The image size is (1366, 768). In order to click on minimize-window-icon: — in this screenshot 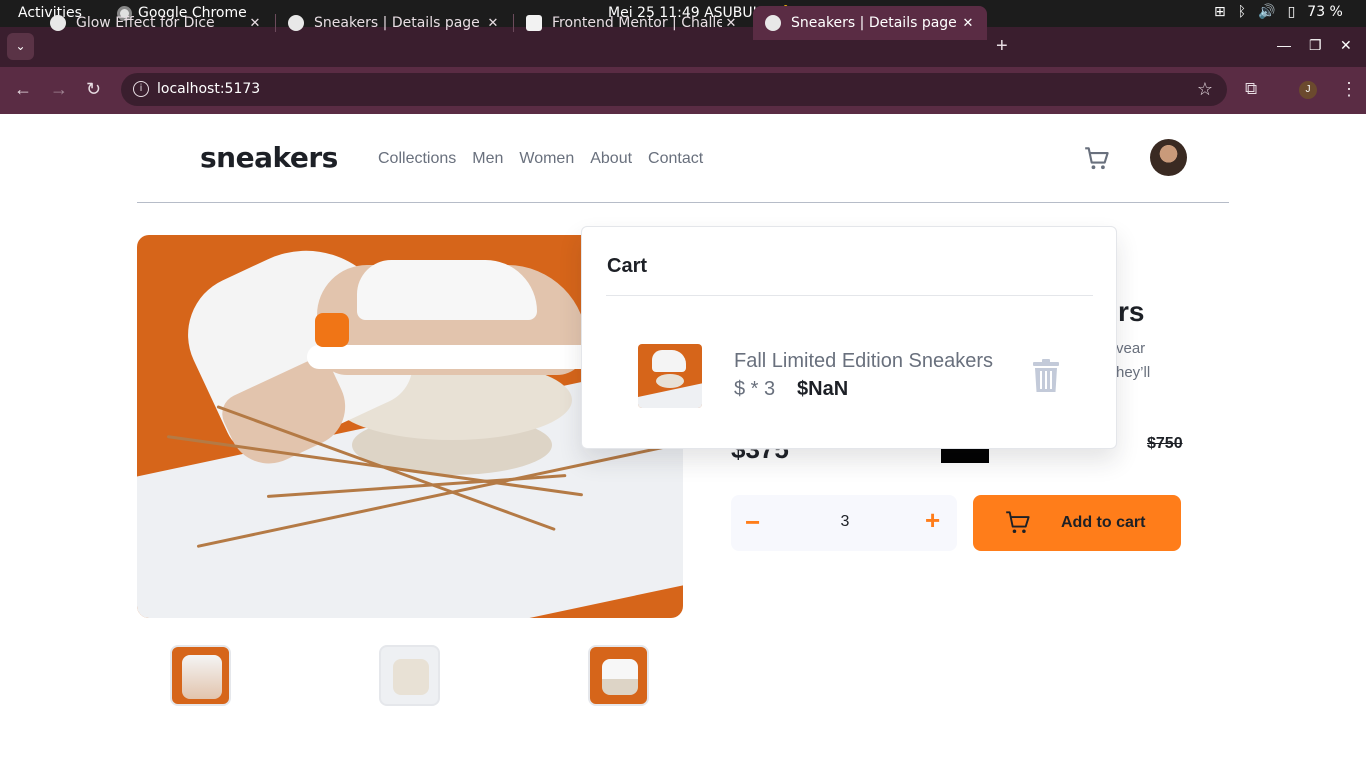, I will do `click(1284, 45)`.